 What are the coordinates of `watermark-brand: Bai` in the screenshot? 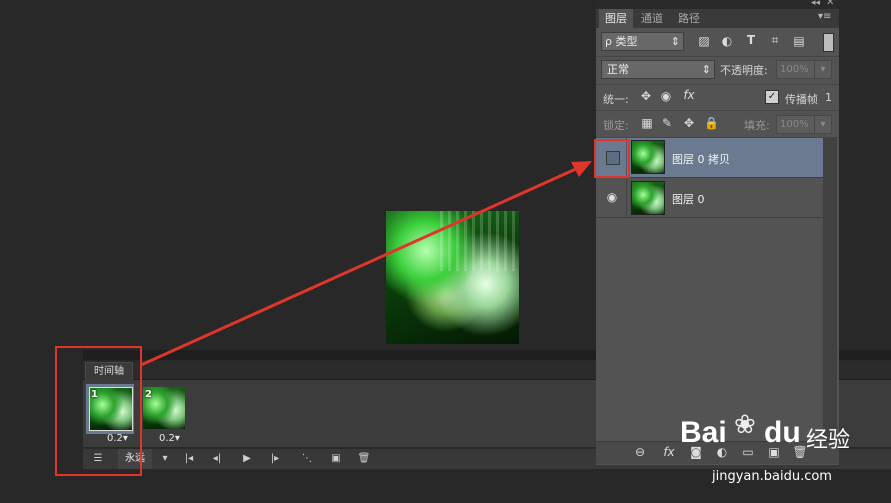 It's located at (703, 432).